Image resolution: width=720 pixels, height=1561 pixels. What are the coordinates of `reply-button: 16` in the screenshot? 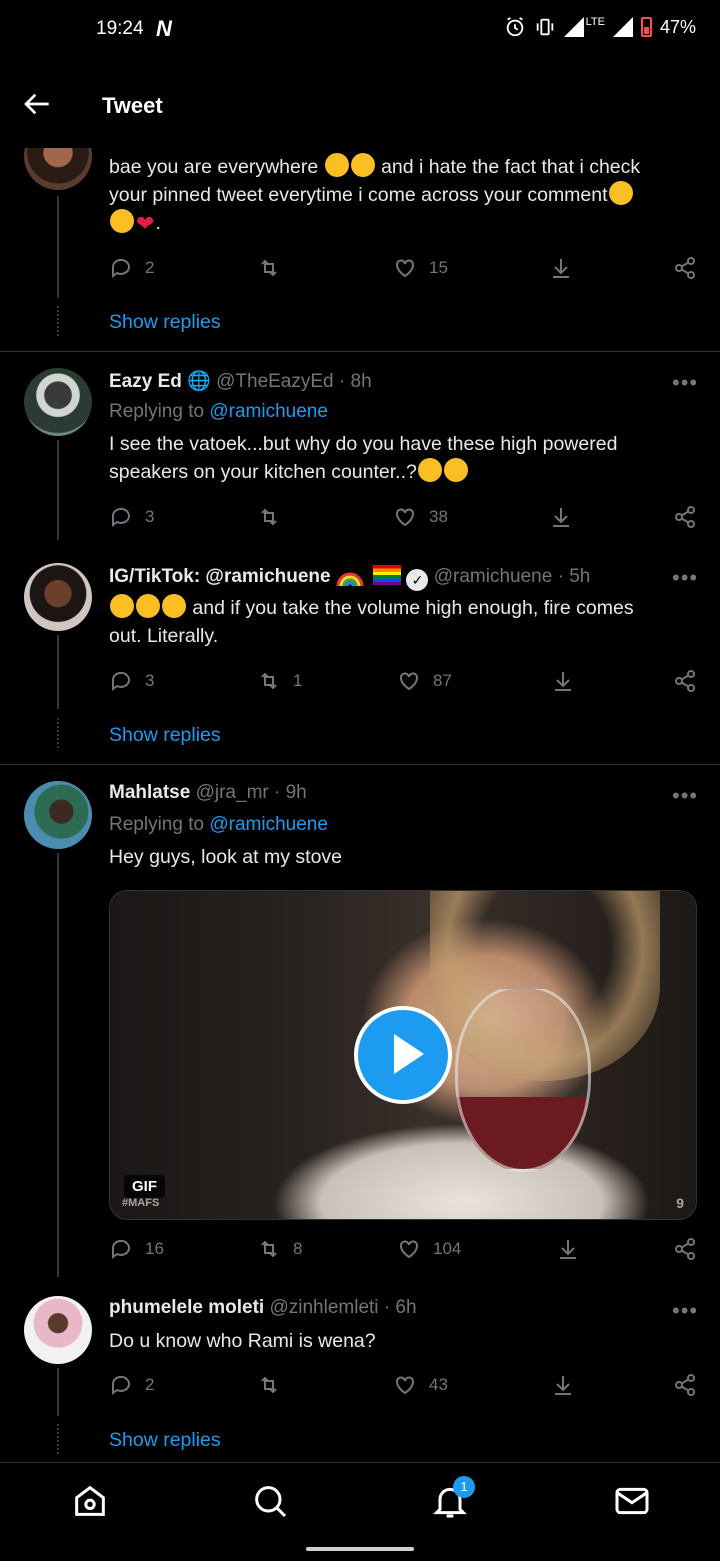 It's located at (136, 1249).